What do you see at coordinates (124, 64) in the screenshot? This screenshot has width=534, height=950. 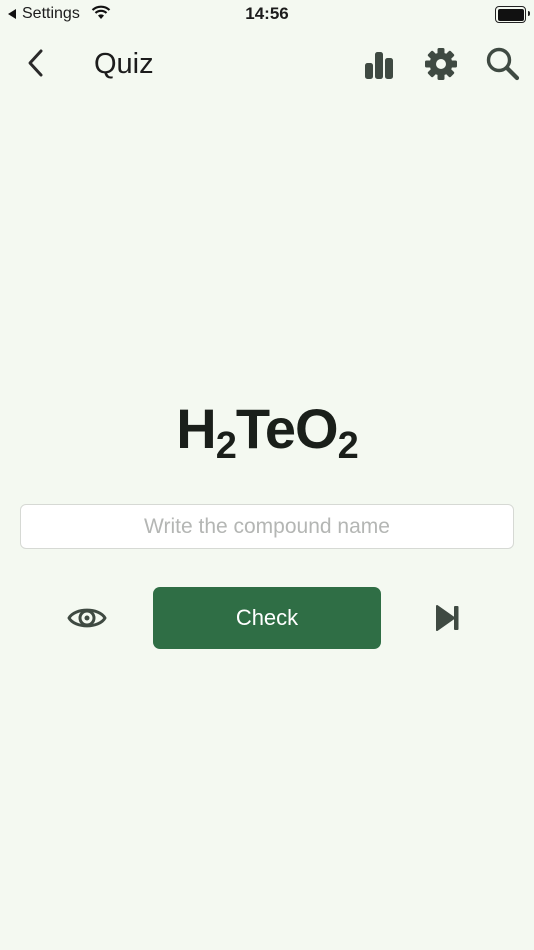 I see `page-title: Quiz` at bounding box center [124, 64].